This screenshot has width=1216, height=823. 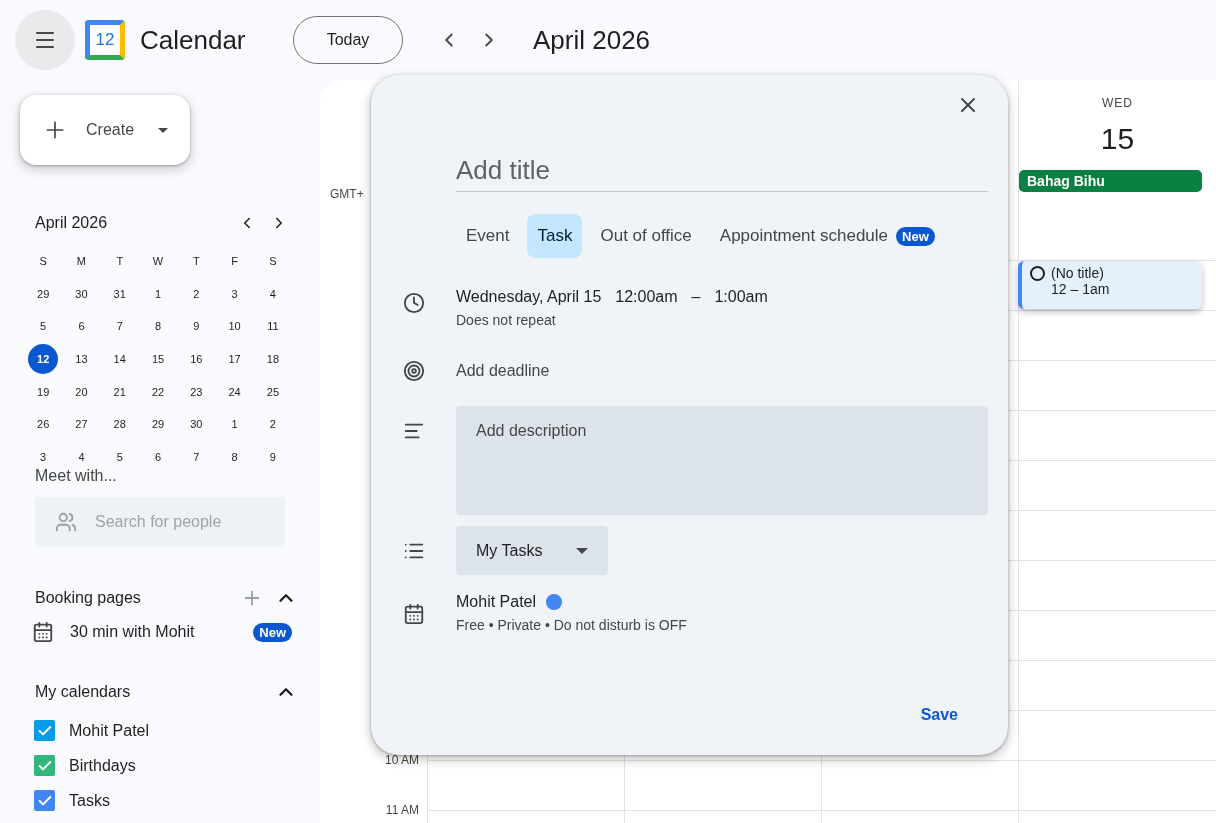 What do you see at coordinates (272, 359) in the screenshot?
I see `calendar-day: 18` at bounding box center [272, 359].